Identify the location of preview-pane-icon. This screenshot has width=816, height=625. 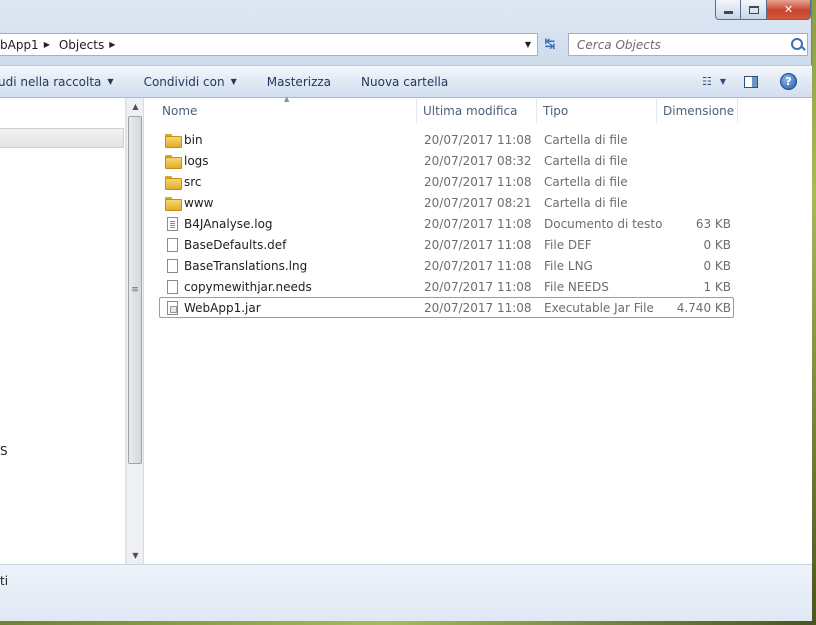
(751, 81).